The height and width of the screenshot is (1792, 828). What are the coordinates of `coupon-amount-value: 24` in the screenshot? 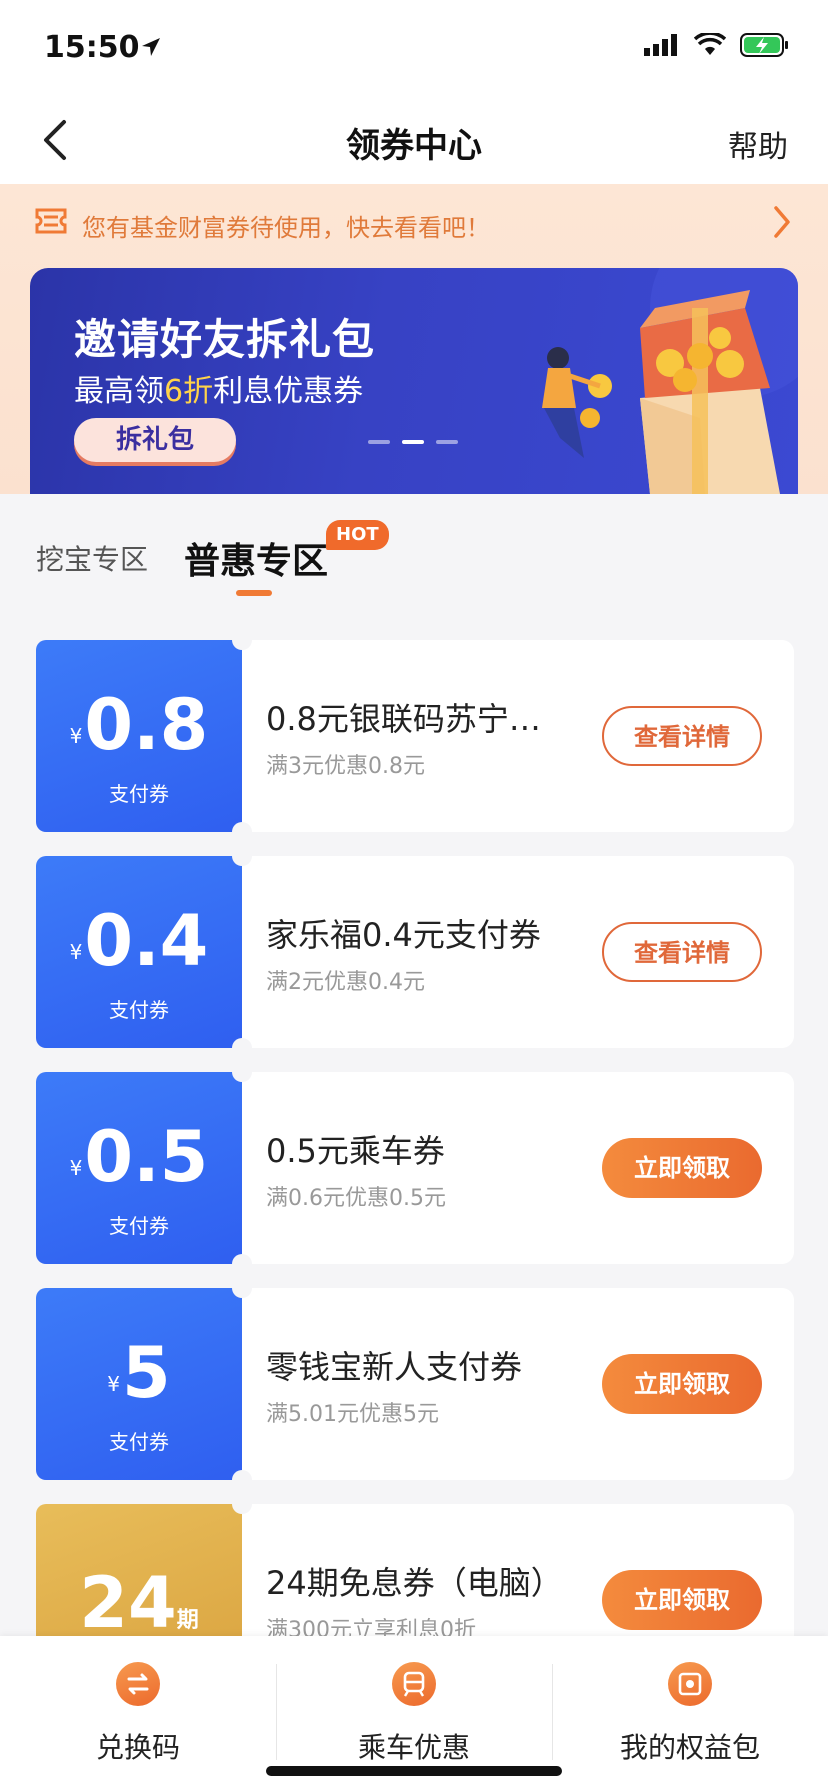 It's located at (128, 1603).